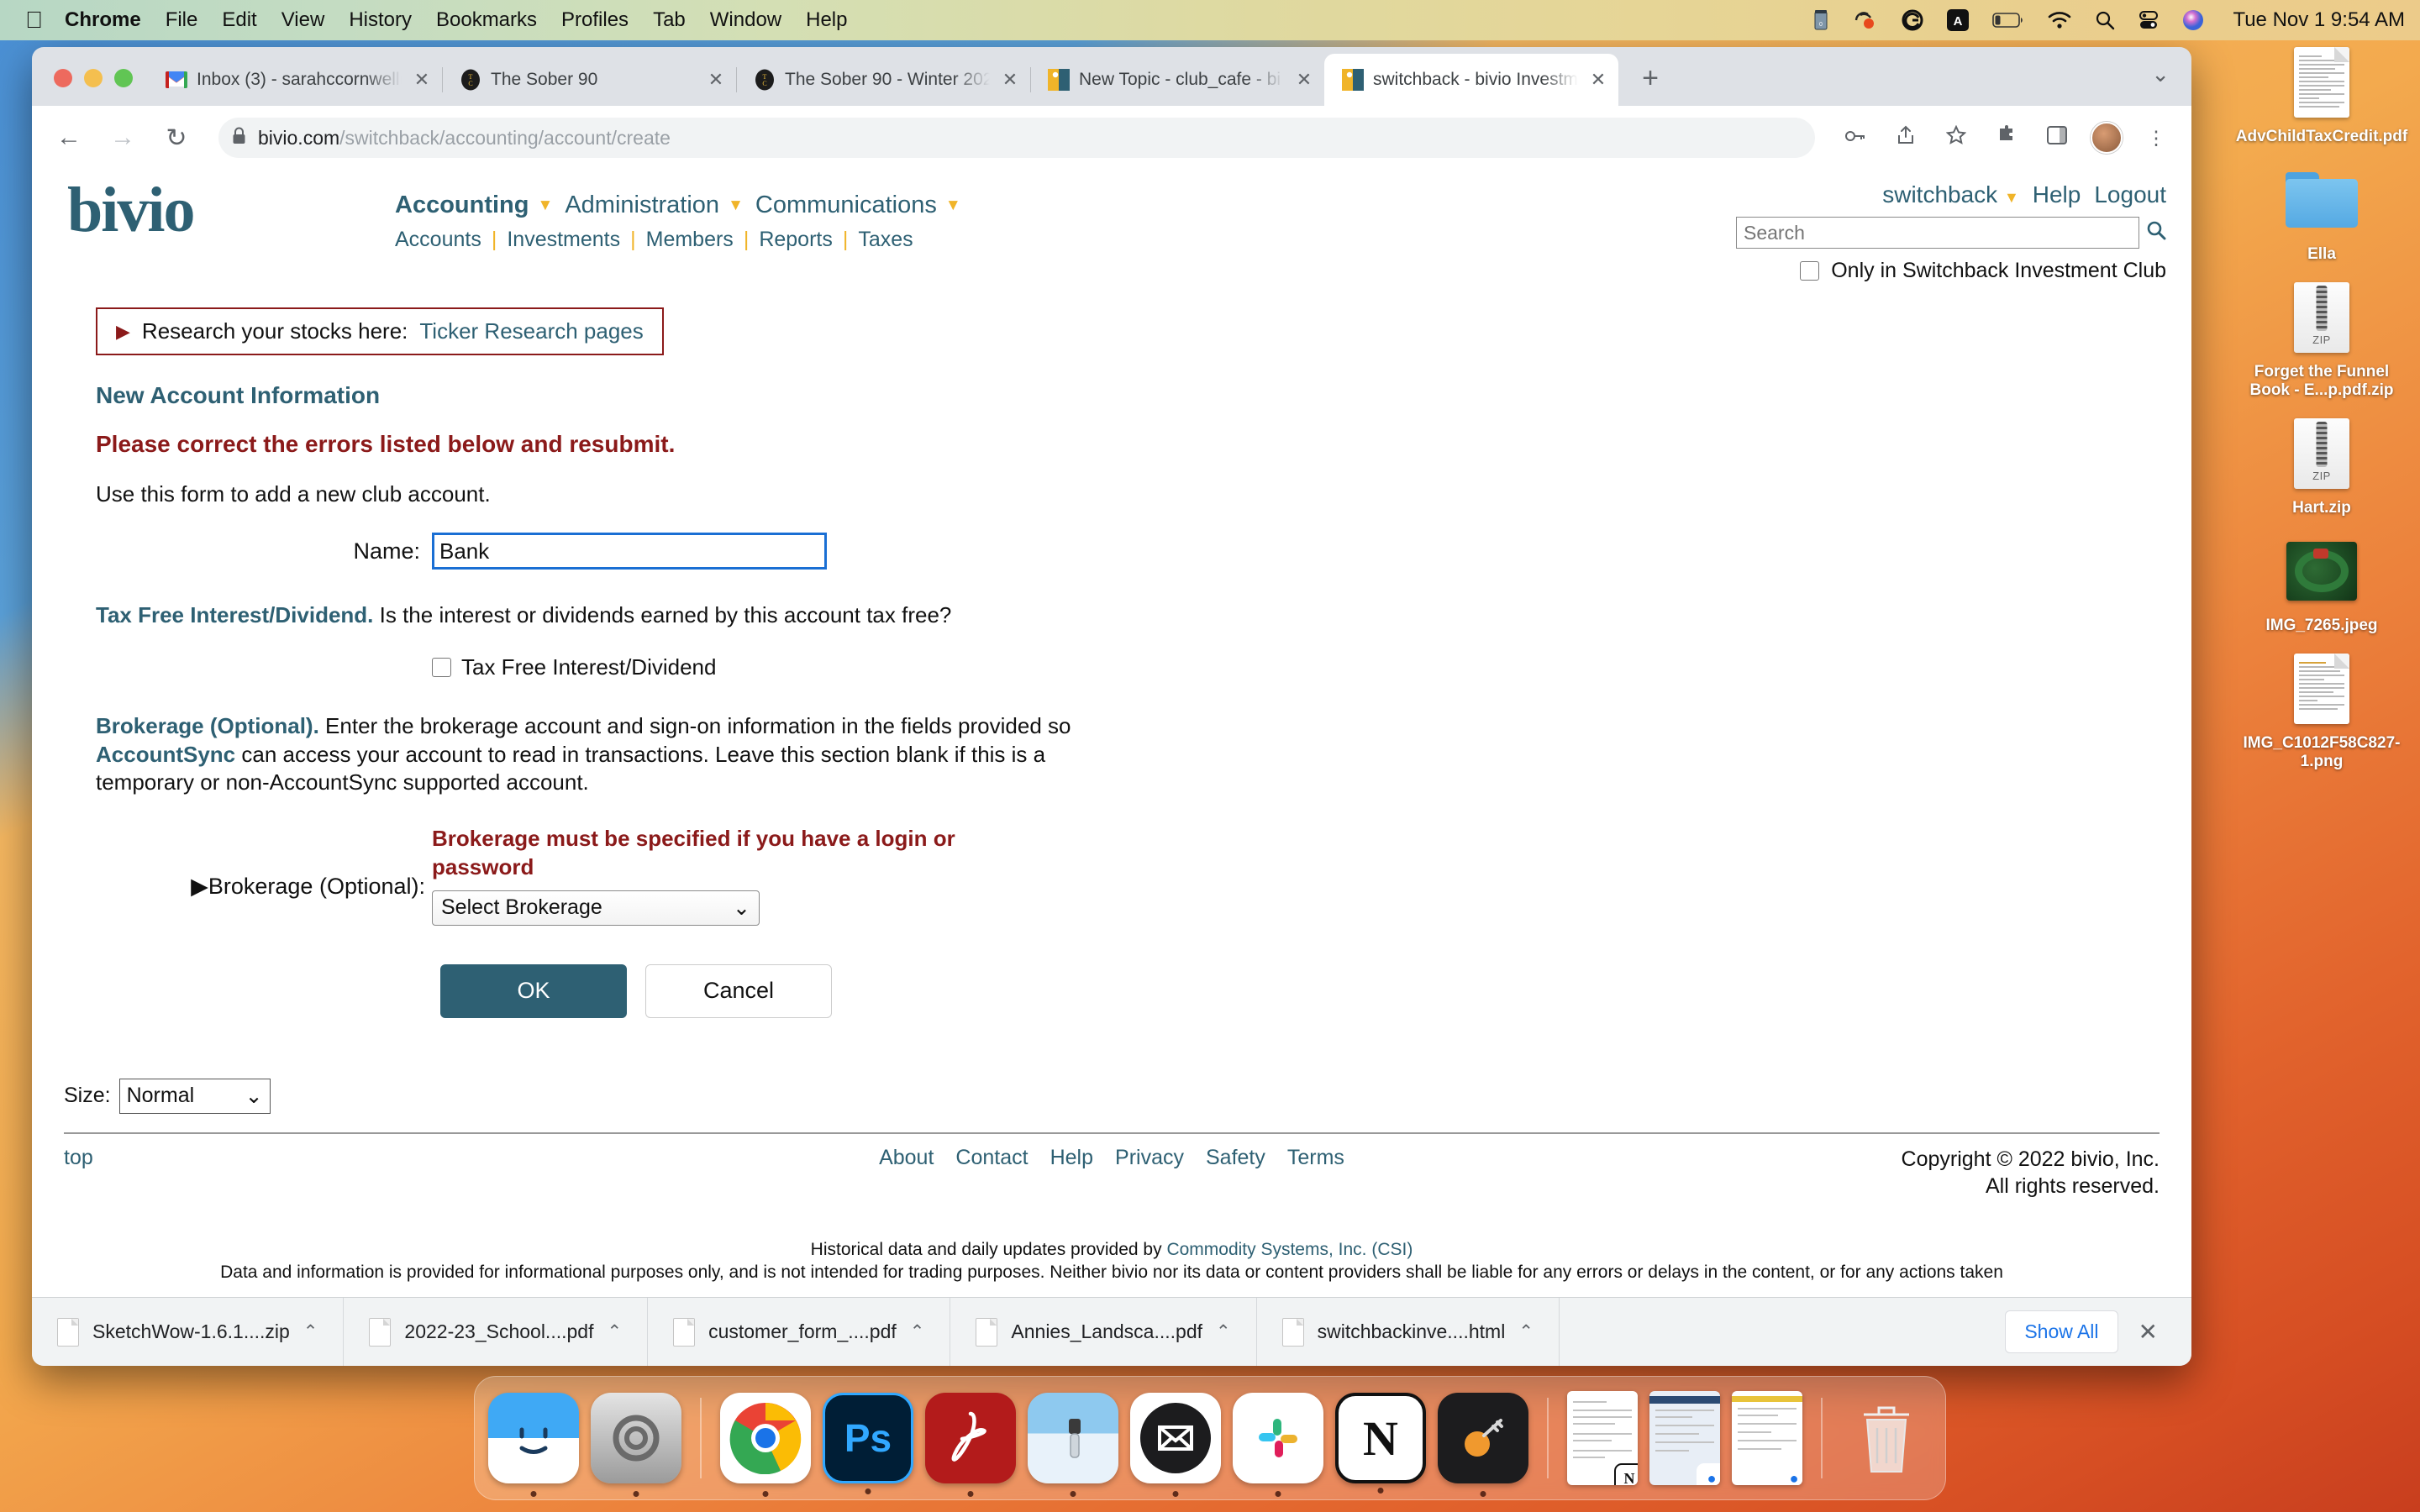  I want to click on google-chrome-icon, so click(765, 1445).